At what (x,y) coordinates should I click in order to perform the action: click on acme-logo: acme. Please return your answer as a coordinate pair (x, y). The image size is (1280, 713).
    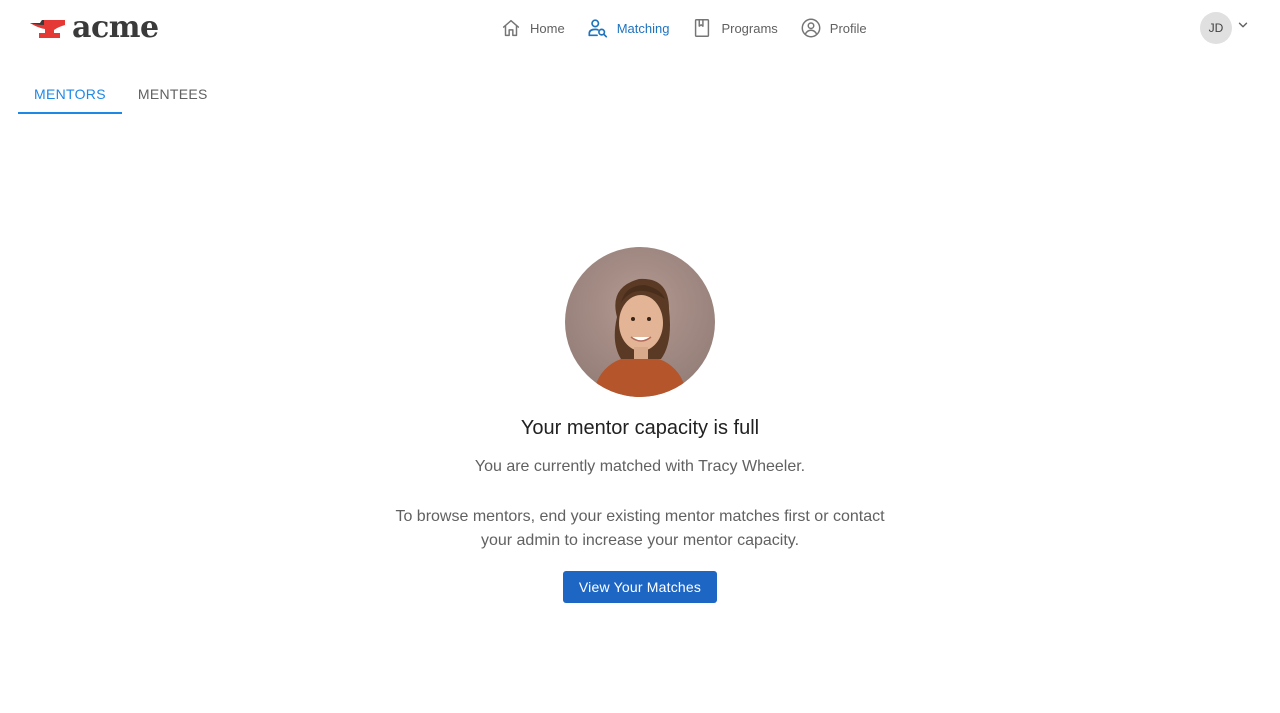
    Looking at the image, I should click on (94, 28).